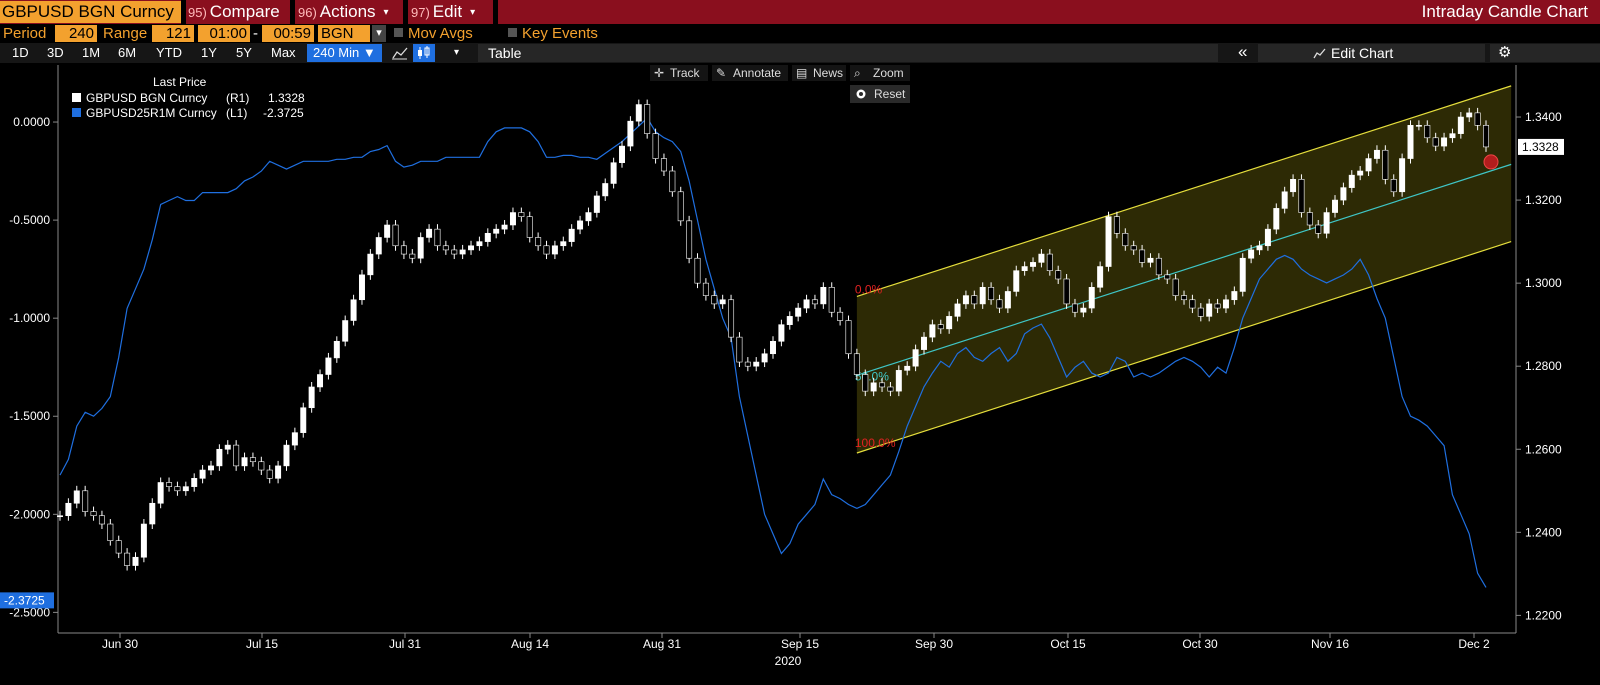  What do you see at coordinates (433, 33) in the screenshot?
I see `mov-avgs-toggle: Mov Avgs` at bounding box center [433, 33].